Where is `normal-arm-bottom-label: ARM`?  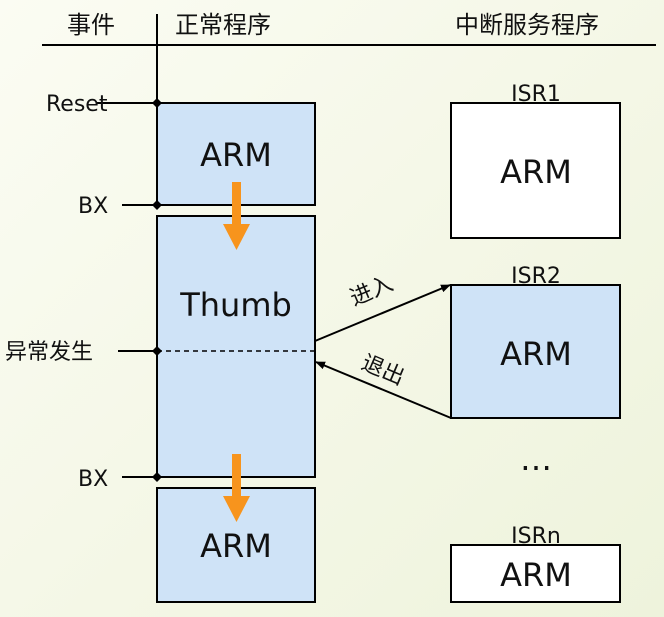
normal-arm-bottom-label: ARM is located at coordinates (236, 546).